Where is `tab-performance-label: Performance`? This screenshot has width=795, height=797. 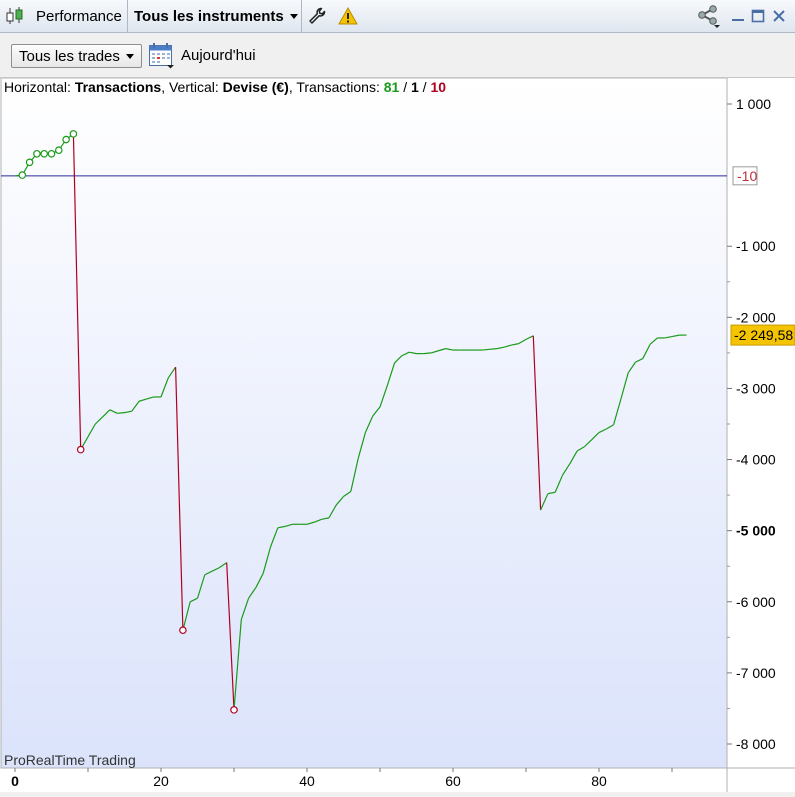 tab-performance-label: Performance is located at coordinates (79, 16).